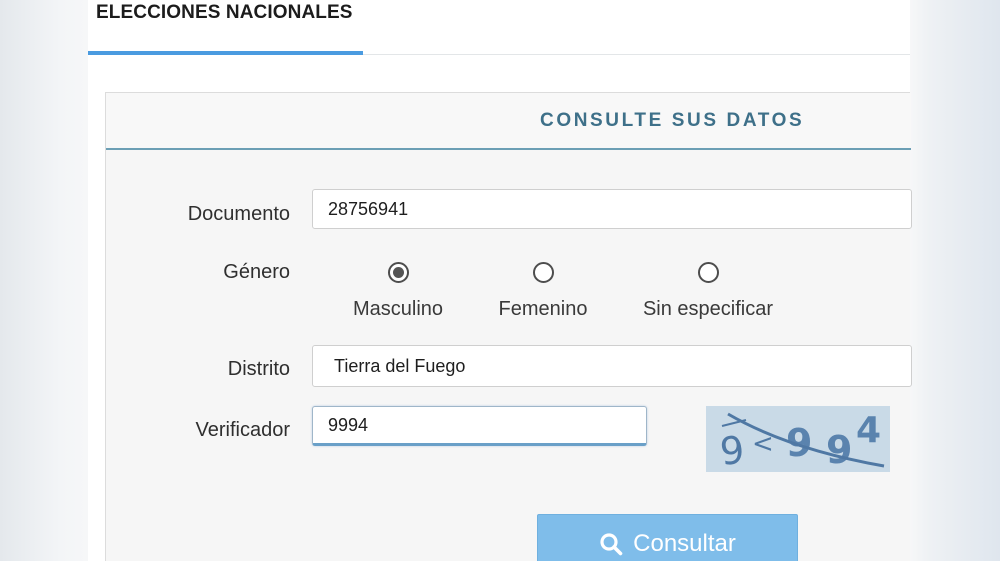 The height and width of the screenshot is (561, 1000). I want to click on consultar-button: Consultar, so click(667, 537).